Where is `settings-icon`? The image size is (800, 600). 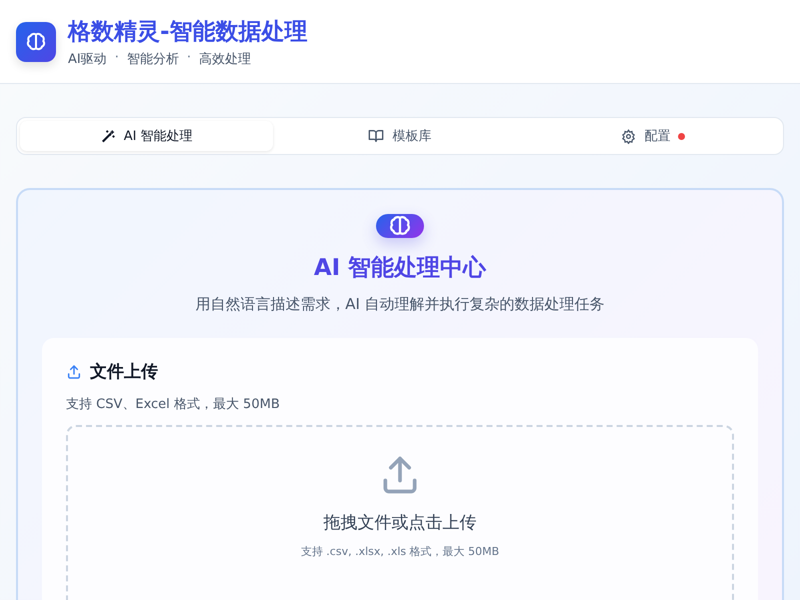 settings-icon is located at coordinates (628, 136).